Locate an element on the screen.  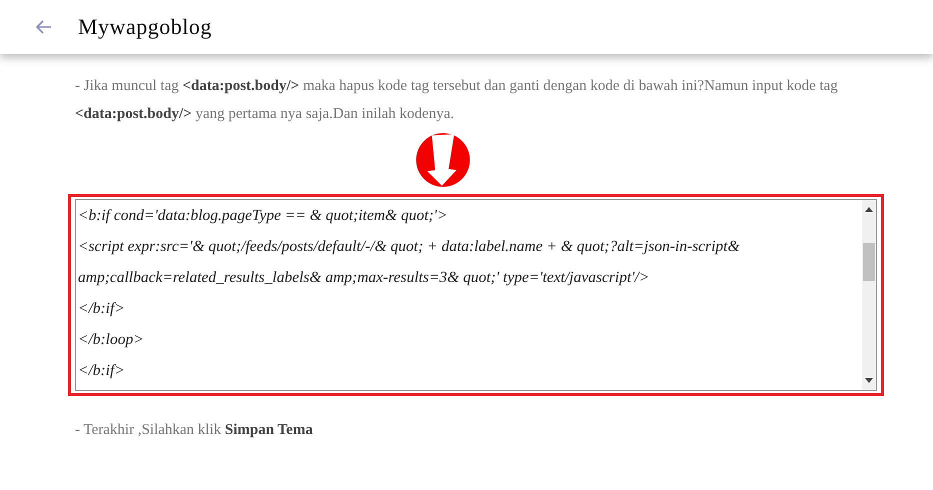
blog-title: Mywapgoblog is located at coordinates (145, 27).